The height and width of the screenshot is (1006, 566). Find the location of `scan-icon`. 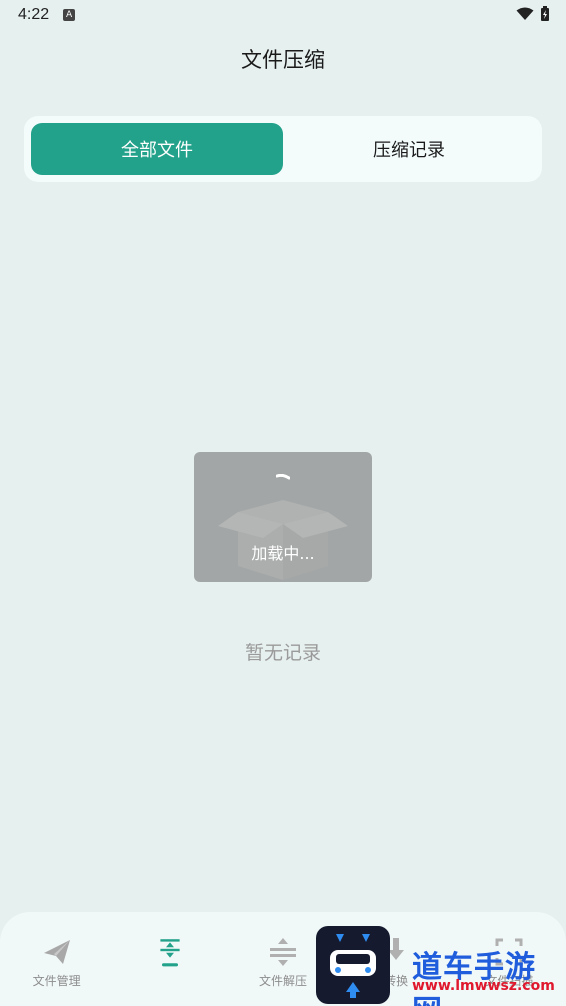

scan-icon is located at coordinates (509, 952).